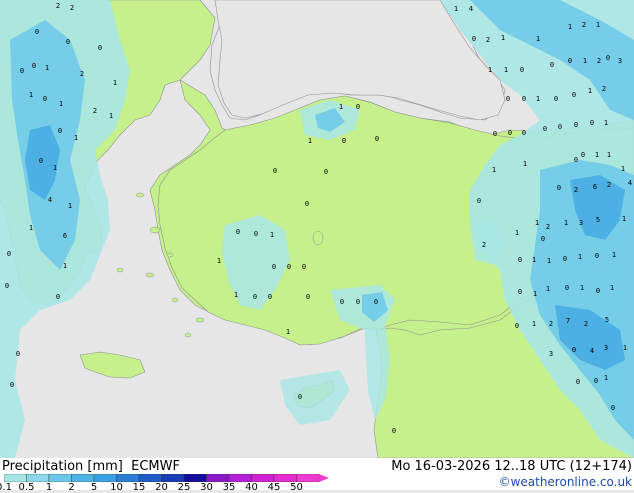  I want to click on legend-arrow, so click(324, 478).